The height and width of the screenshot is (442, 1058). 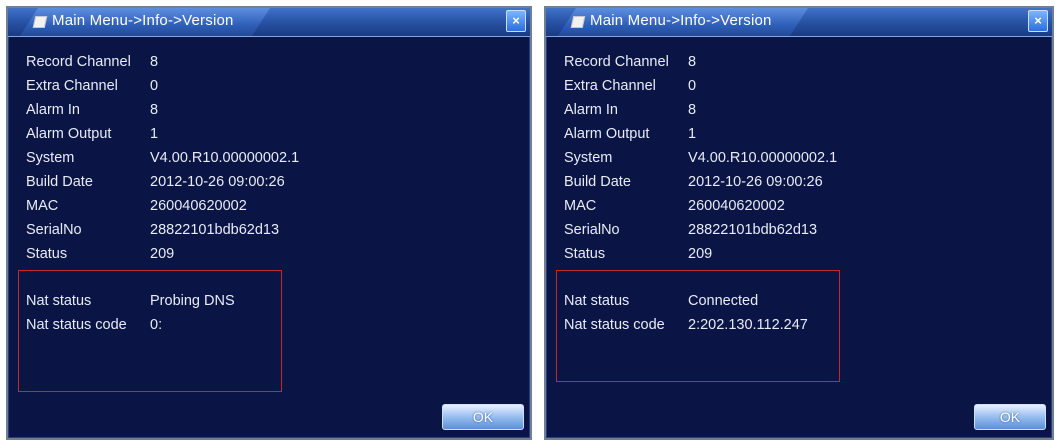 What do you see at coordinates (686, 329) in the screenshot?
I see `nat-status-code-row: Nat status code 2:202.130.112.247` at bounding box center [686, 329].